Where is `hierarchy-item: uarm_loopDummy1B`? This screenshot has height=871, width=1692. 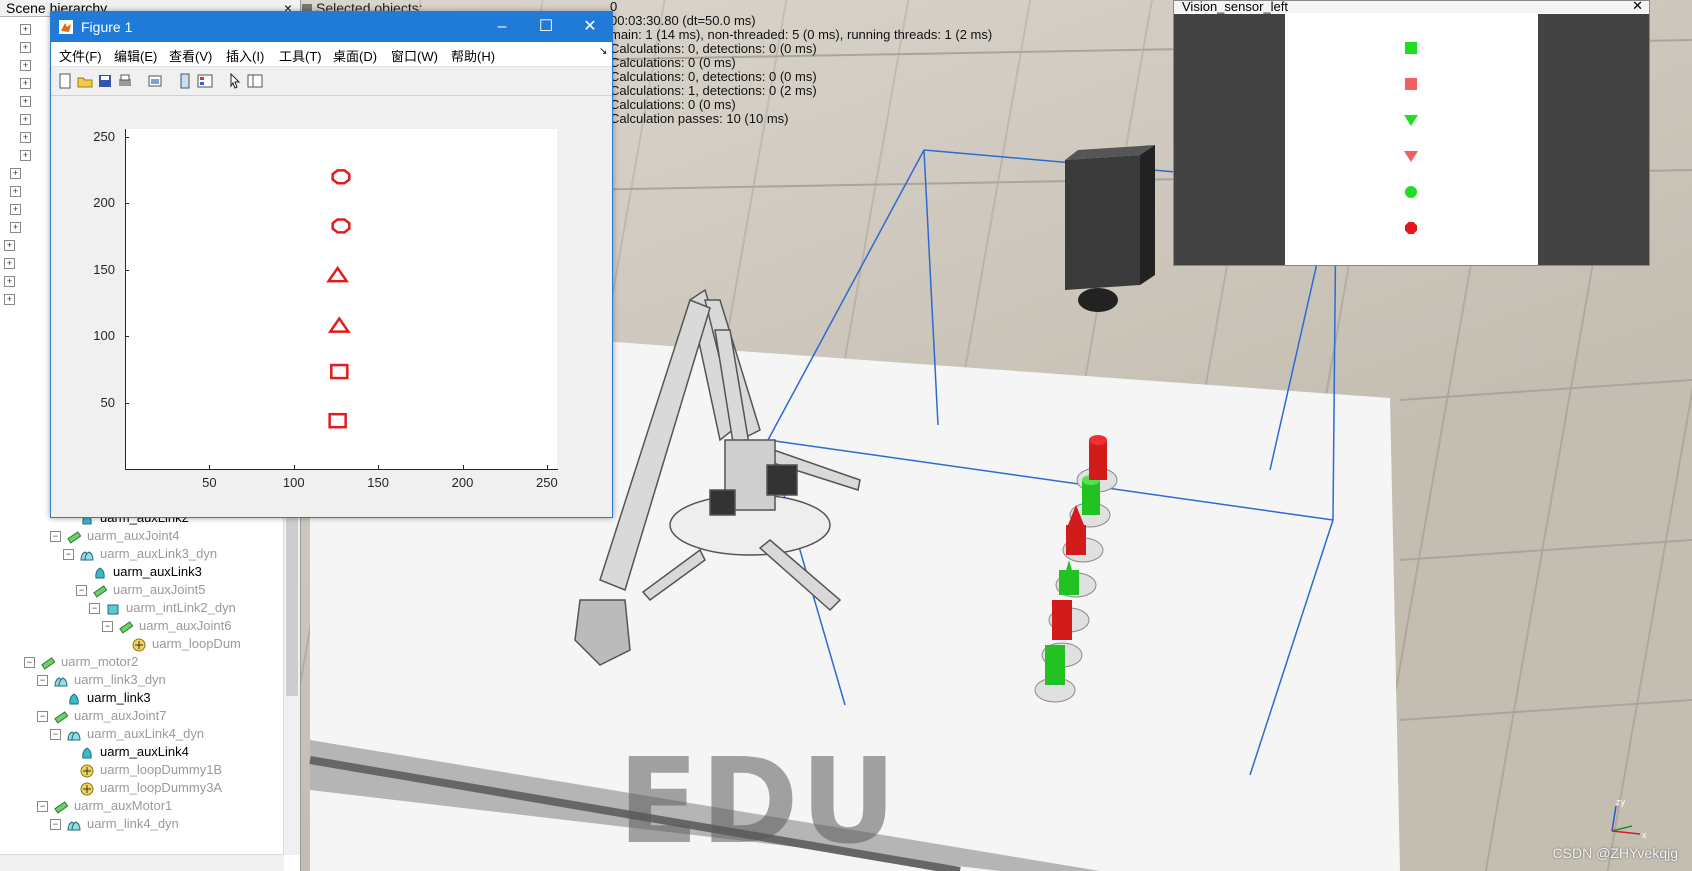 hierarchy-item: uarm_loopDummy1B is located at coordinates (142, 770).